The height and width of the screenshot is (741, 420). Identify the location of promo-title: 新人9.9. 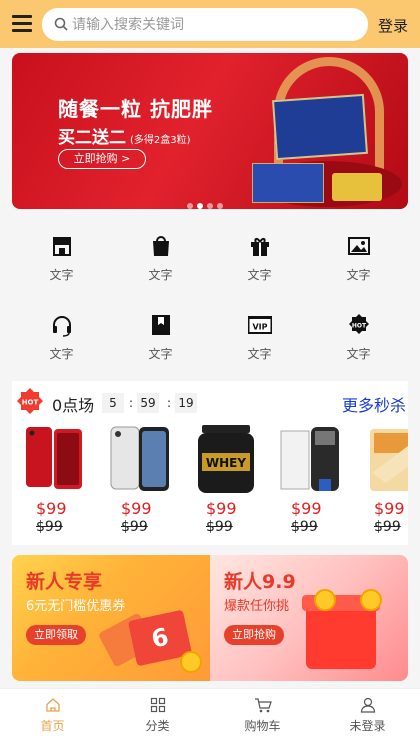
(260, 582).